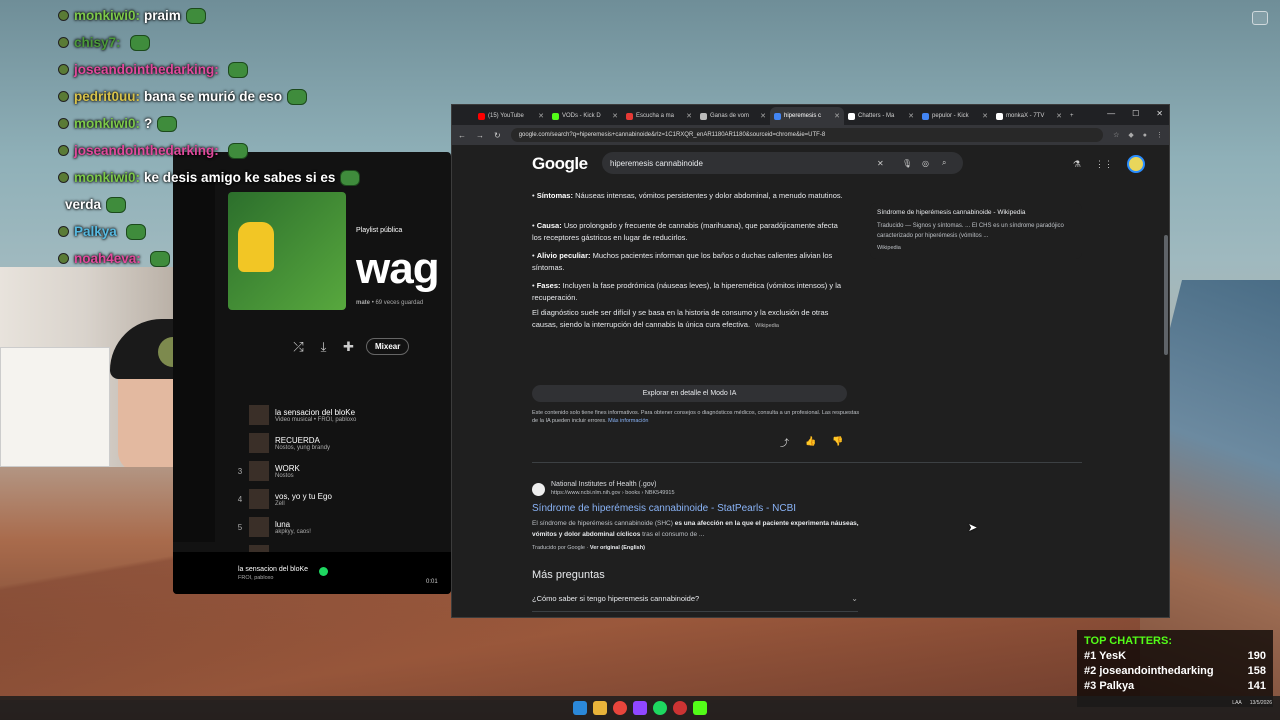 The width and height of the screenshot is (1280, 720). What do you see at coordinates (323, 571) in the screenshot?
I see `saved-check-icon` at bounding box center [323, 571].